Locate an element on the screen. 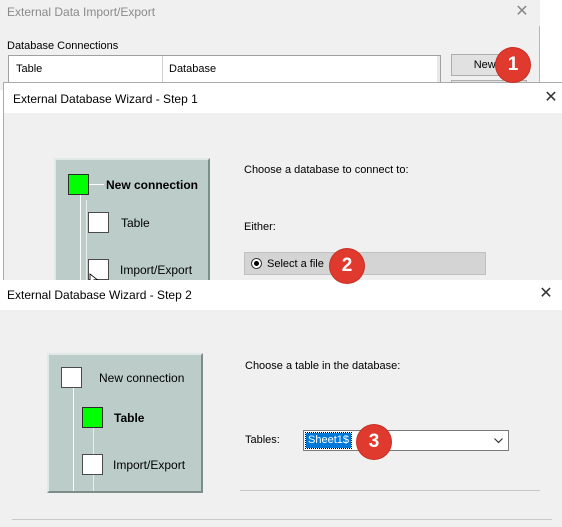  callout-badge-1: 1 is located at coordinates (513, 65).